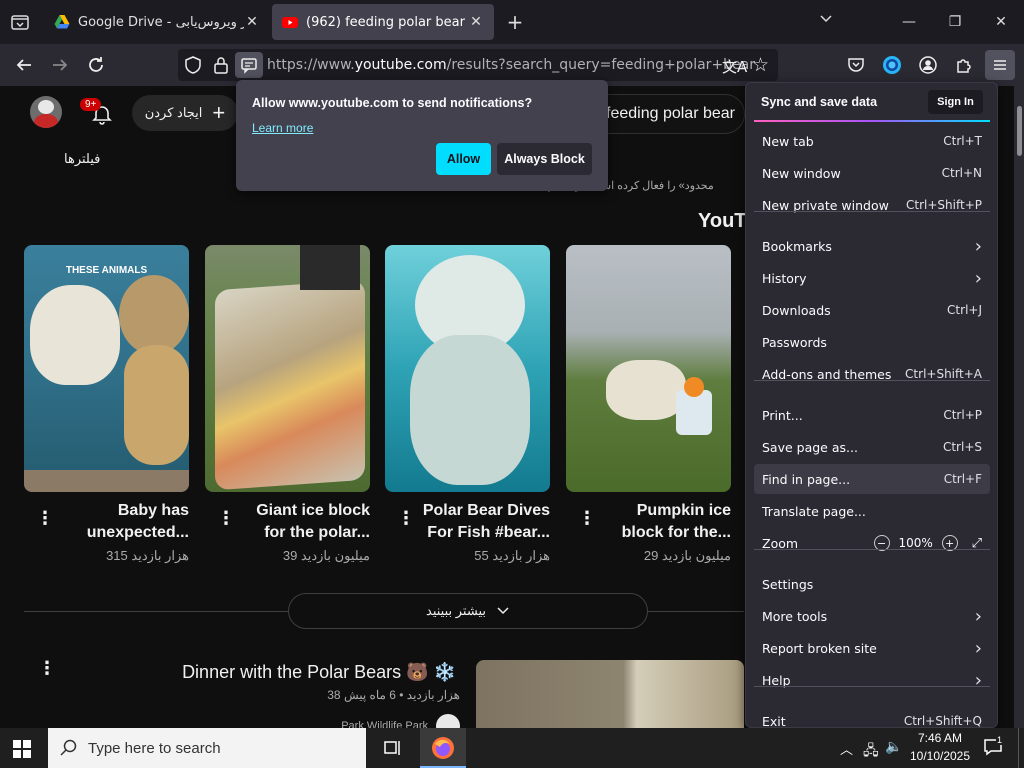  What do you see at coordinates (856, 65) in the screenshot?
I see `pocket-button` at bounding box center [856, 65].